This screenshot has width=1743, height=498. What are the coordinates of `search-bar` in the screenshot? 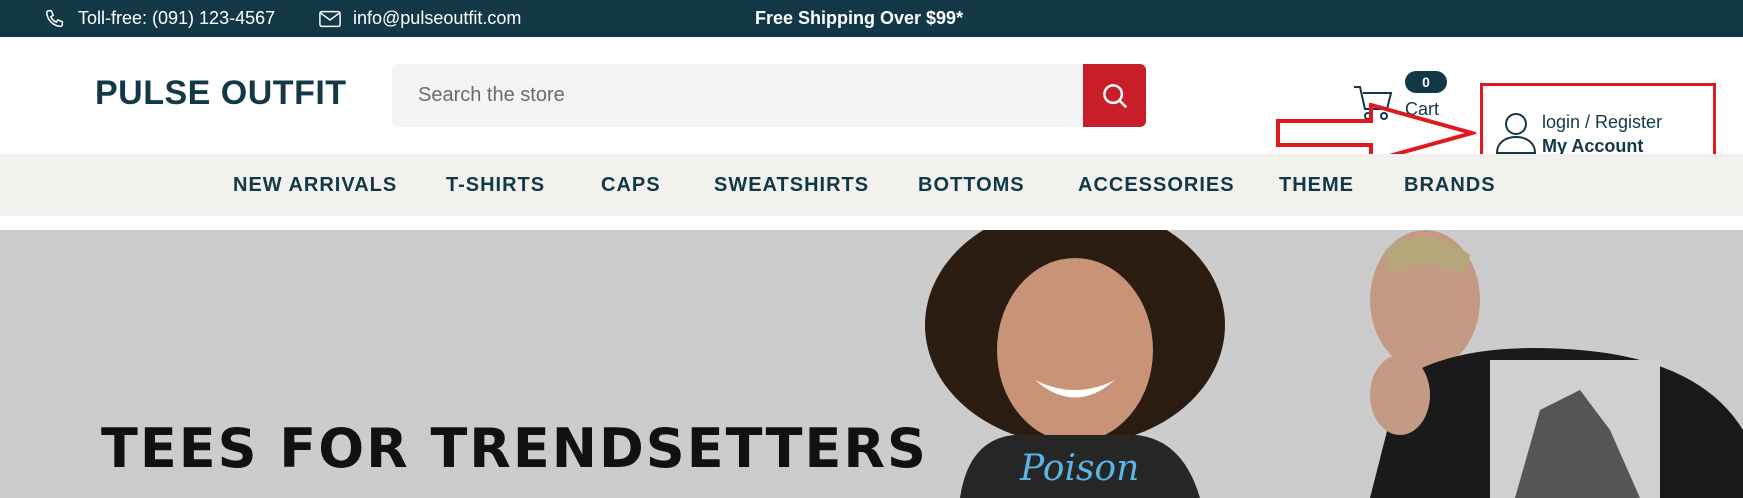 It's located at (769, 95).